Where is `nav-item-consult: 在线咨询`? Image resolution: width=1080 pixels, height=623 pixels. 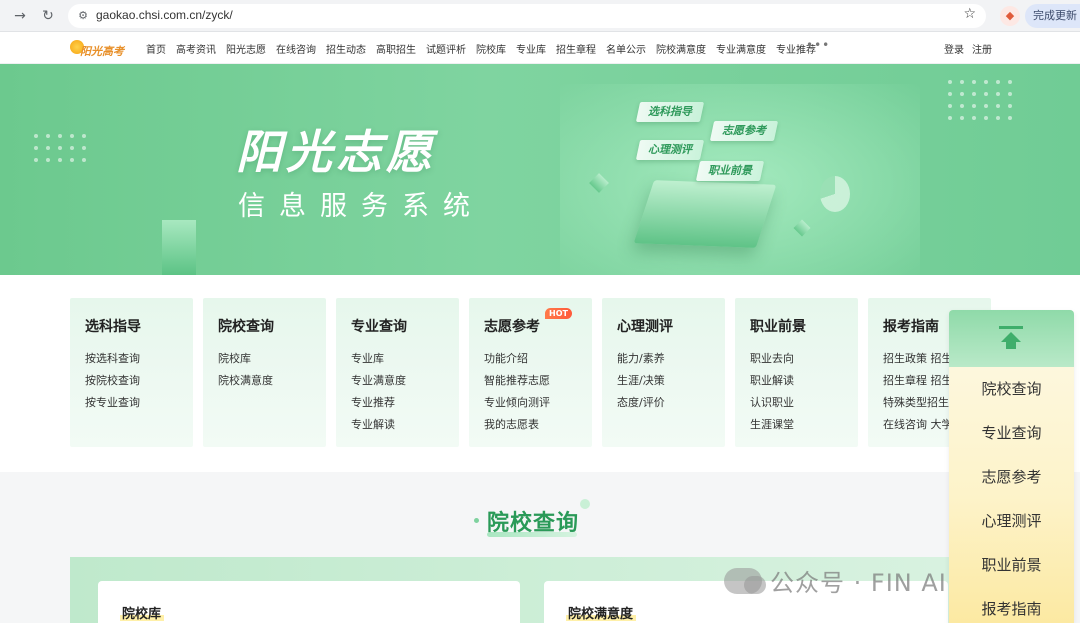
nav-item-consult: 在线咨询 is located at coordinates (296, 48).